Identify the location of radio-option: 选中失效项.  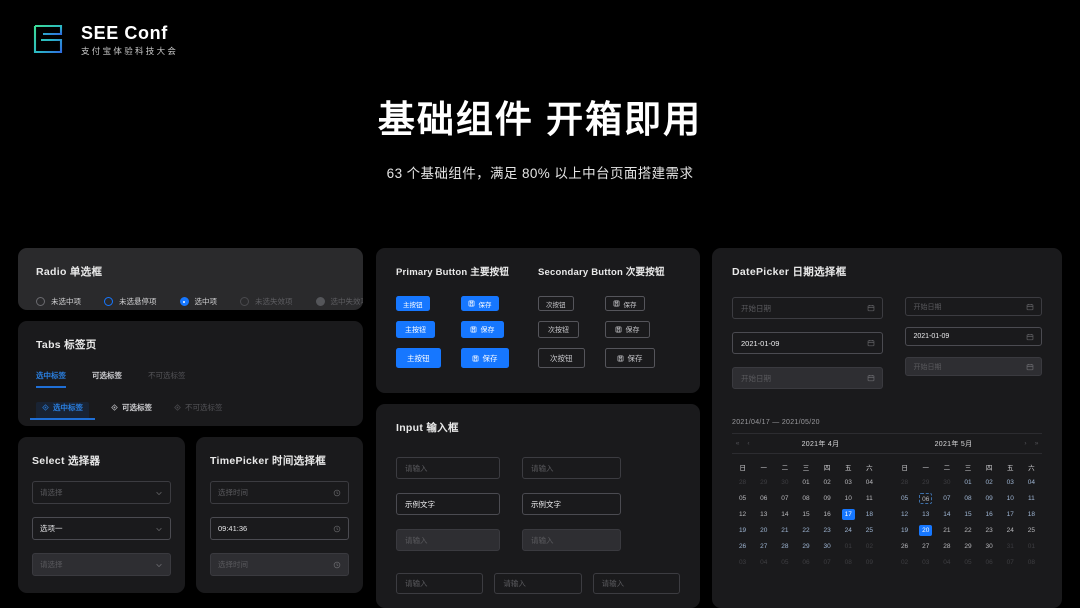
(339, 301).